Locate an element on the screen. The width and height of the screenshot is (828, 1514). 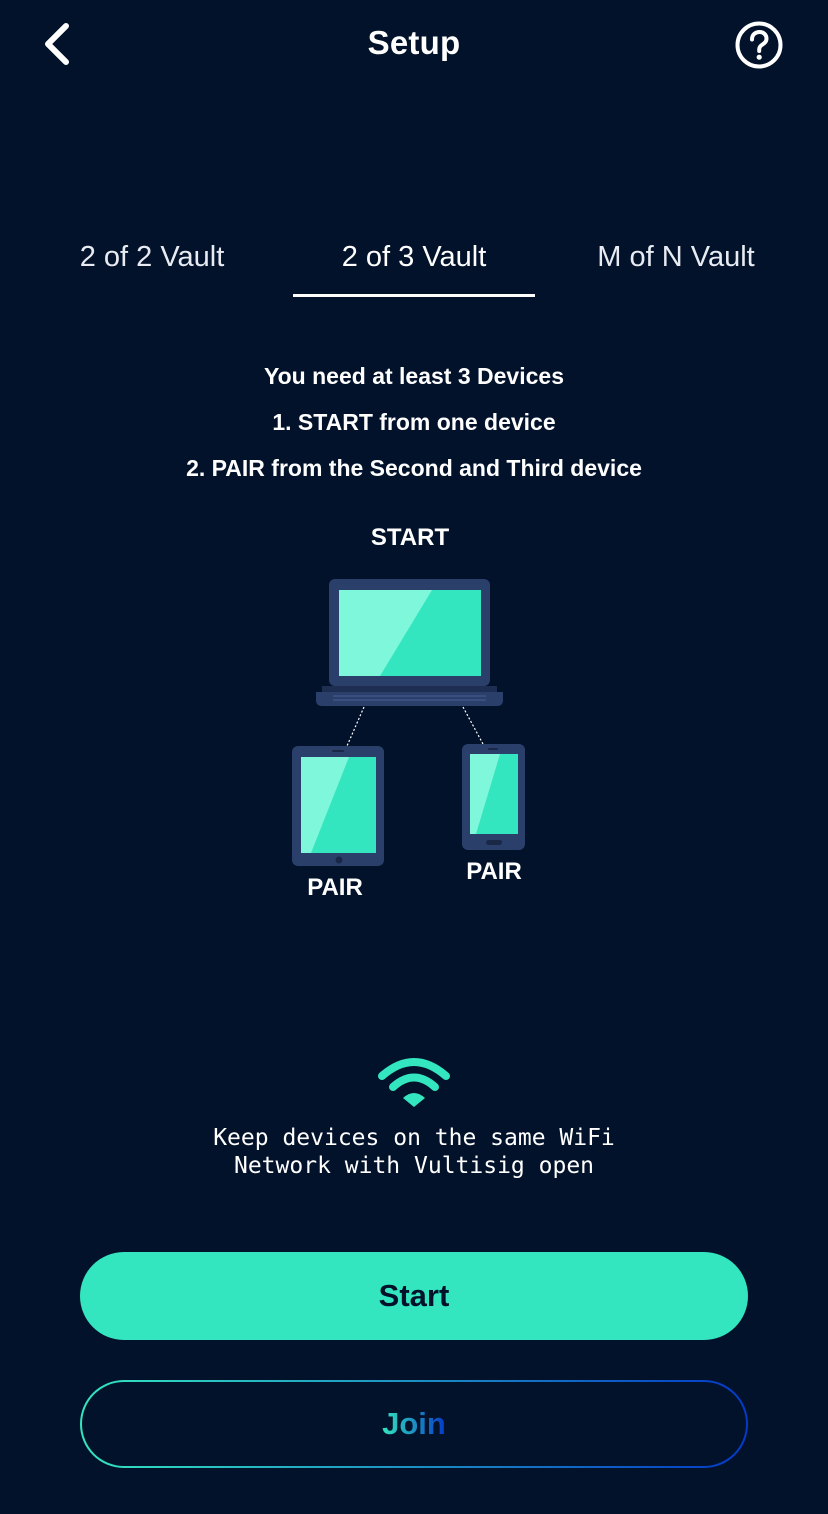
phone-device-label: PAIR is located at coordinates (494, 871).